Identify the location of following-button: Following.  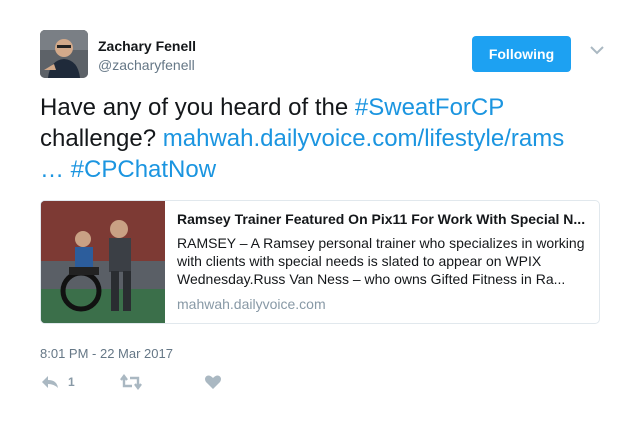
(521, 54).